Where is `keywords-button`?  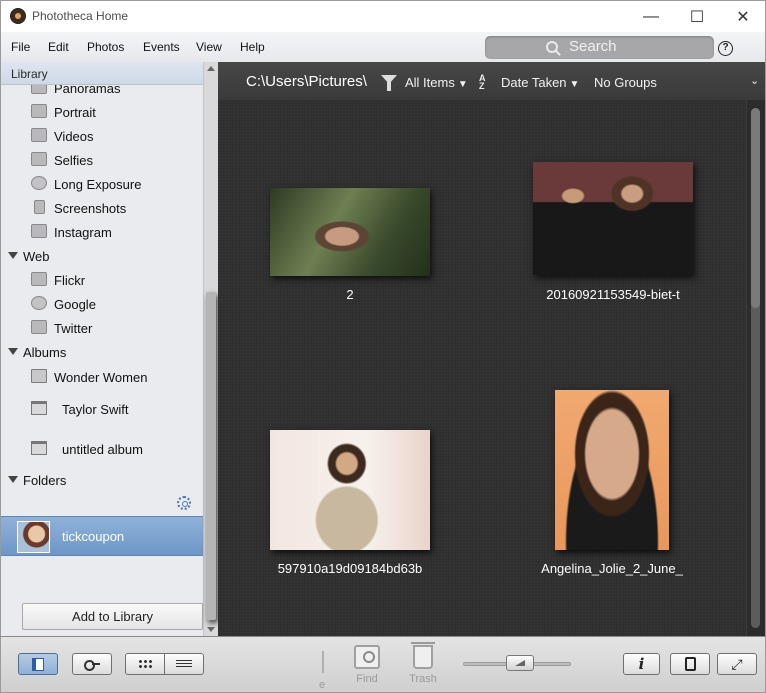
keywords-button is located at coordinates (92, 664).